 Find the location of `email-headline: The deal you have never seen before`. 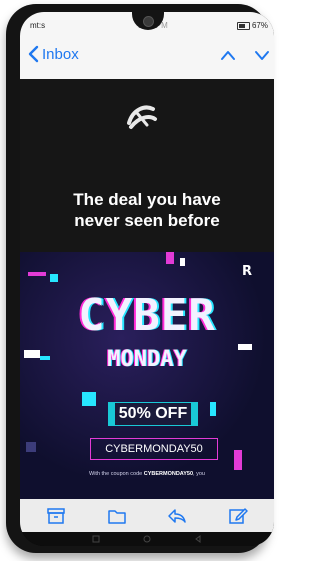

email-headline: The deal you have never seen before is located at coordinates (147, 210).